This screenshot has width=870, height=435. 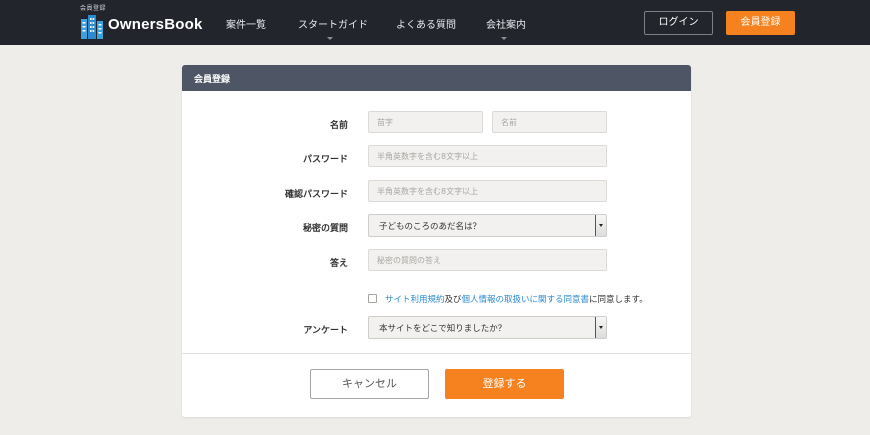 I want to click on agreement-conjunction: 及び, so click(x=453, y=300).